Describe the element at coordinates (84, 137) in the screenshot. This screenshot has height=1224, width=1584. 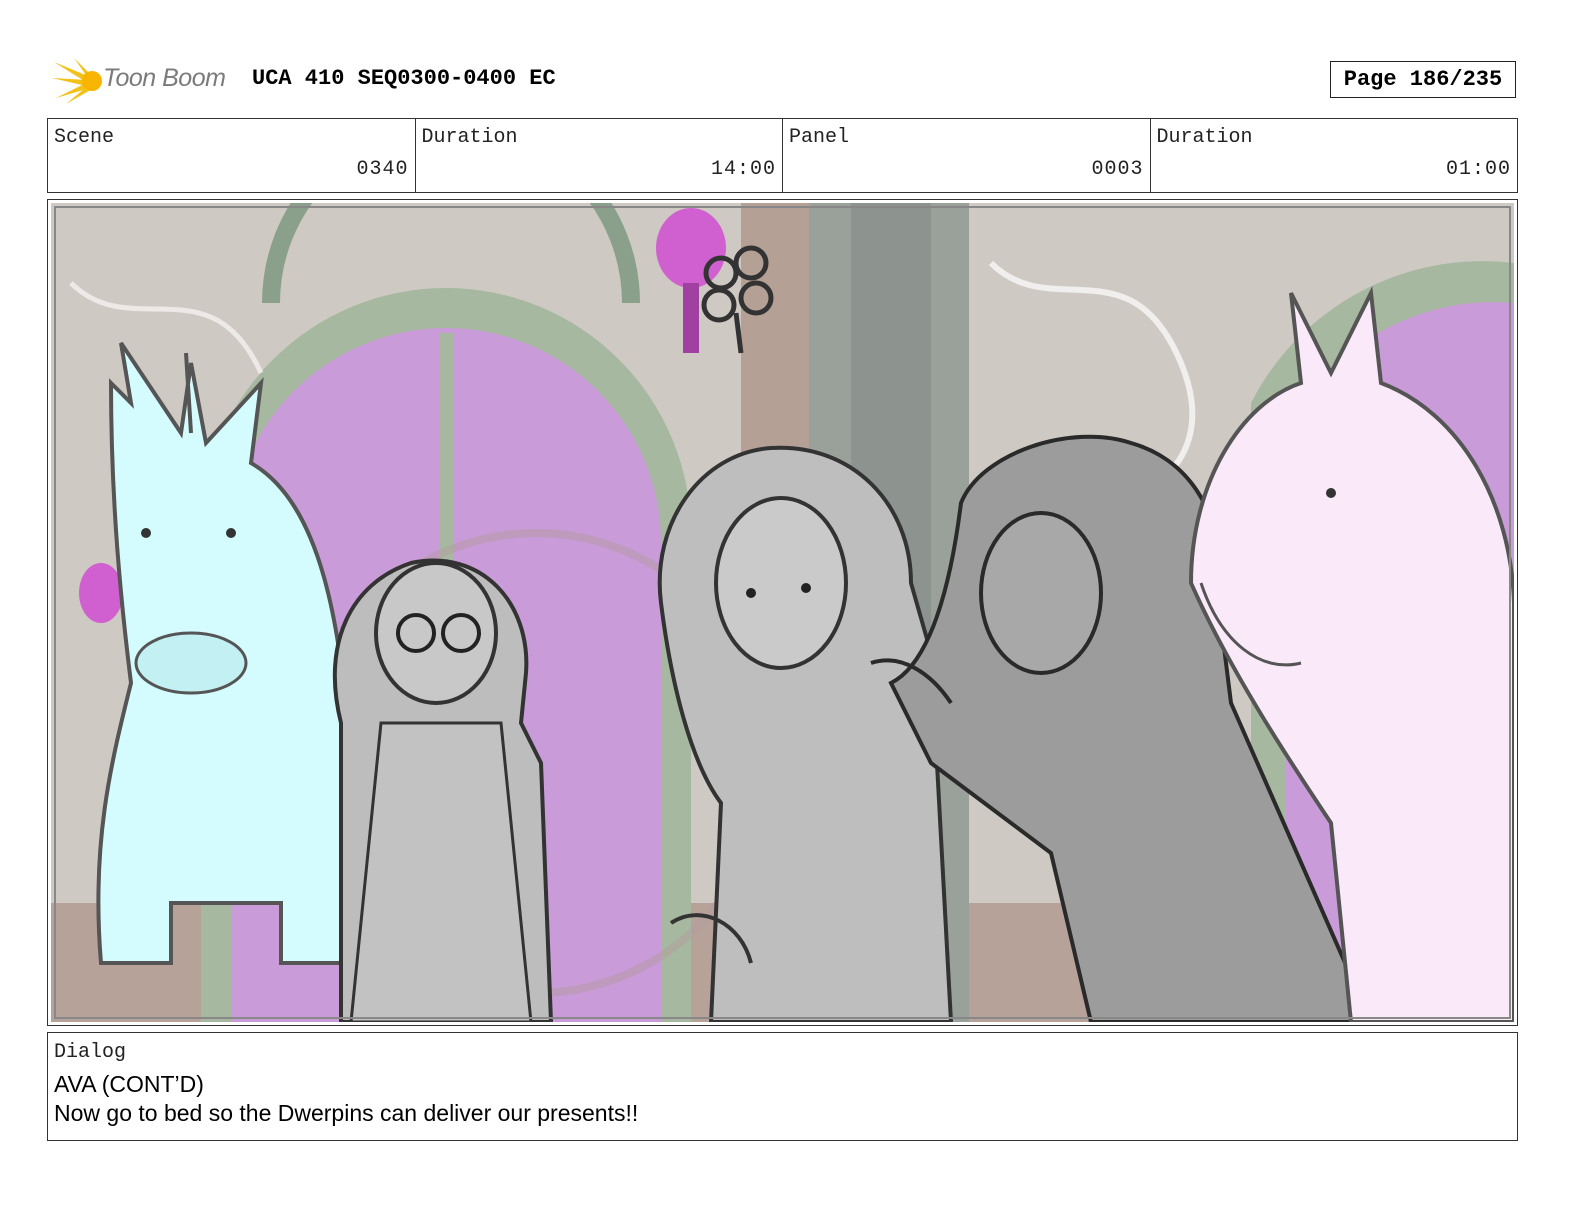
I see `scene-label: Scene` at that location.